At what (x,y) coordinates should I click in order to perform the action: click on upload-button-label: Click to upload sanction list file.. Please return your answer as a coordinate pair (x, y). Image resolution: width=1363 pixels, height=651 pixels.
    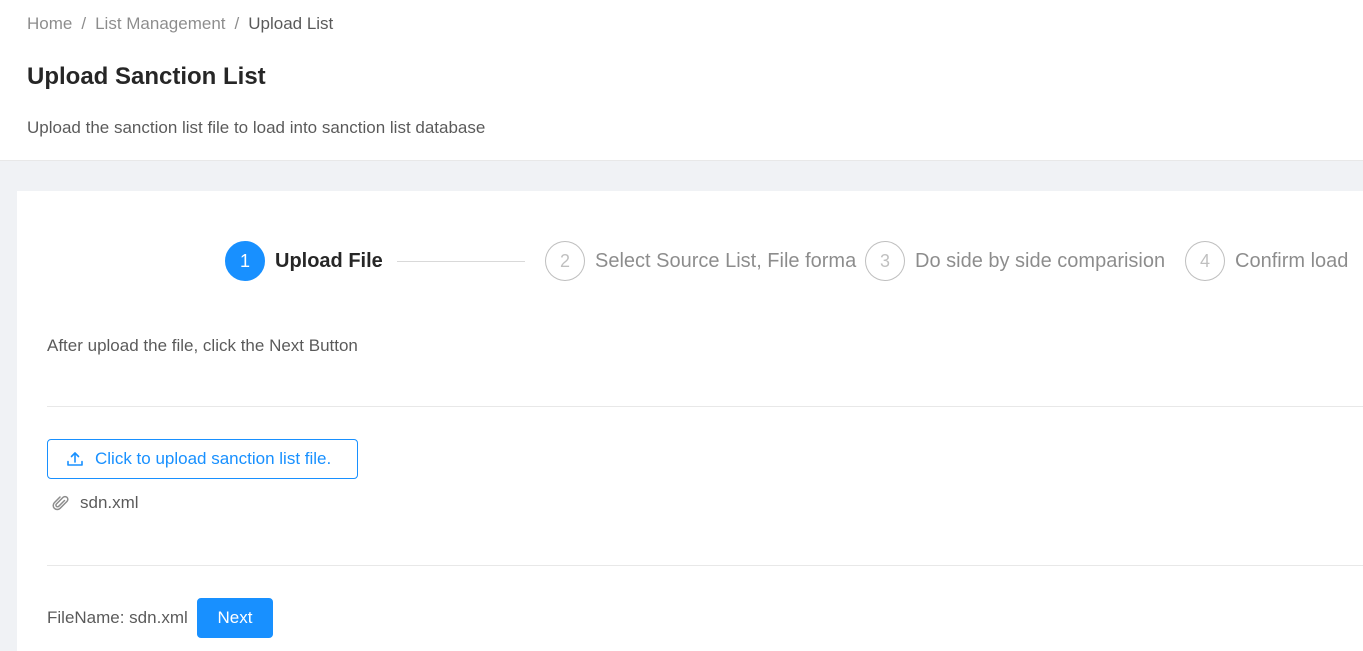
    Looking at the image, I should click on (213, 458).